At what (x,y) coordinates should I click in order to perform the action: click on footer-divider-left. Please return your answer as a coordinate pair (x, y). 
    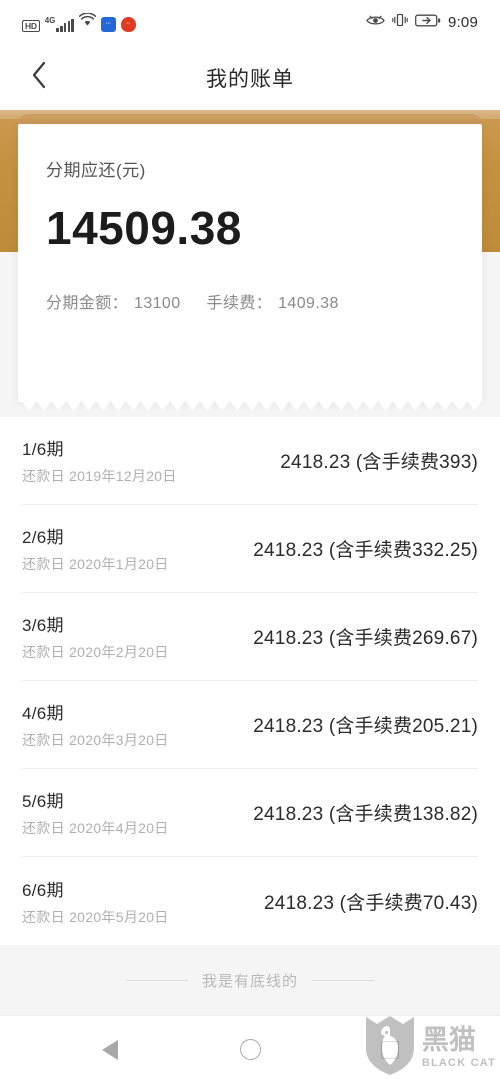
    Looking at the image, I should click on (156, 980).